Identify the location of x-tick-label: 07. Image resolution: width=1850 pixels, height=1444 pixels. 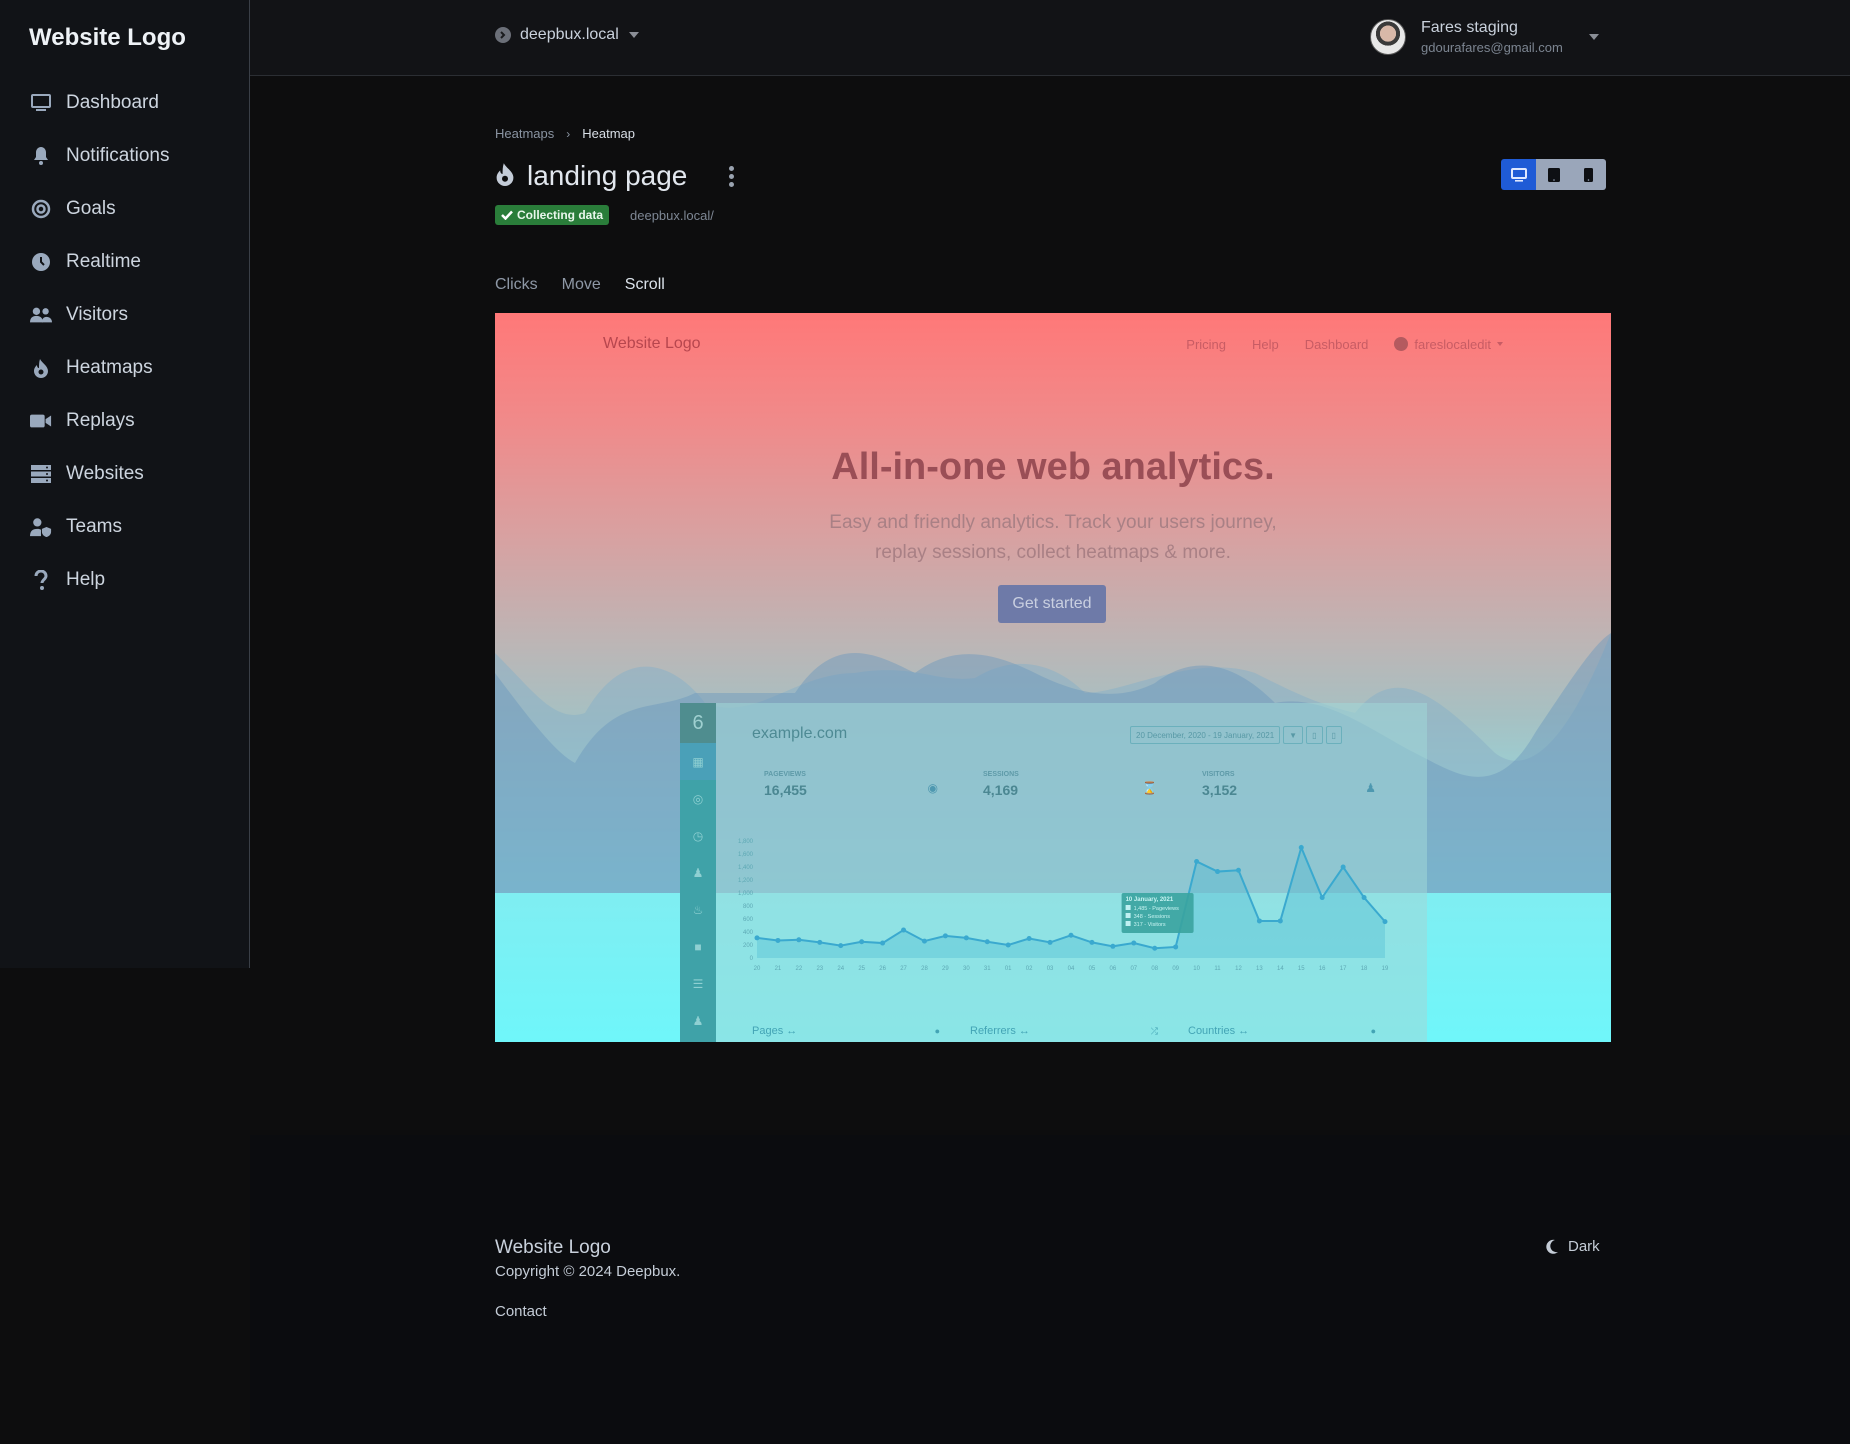
(1133, 969).